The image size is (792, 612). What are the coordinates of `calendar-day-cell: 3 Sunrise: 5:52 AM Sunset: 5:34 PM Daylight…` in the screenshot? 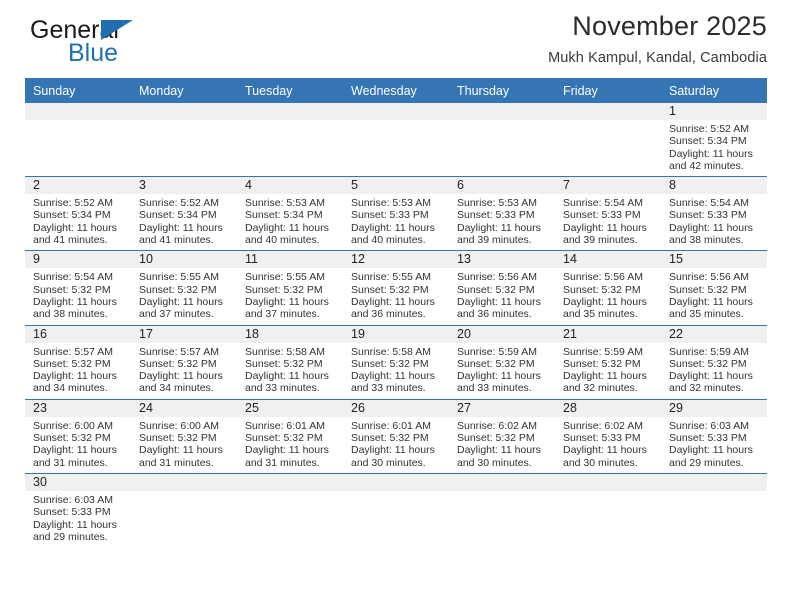 It's located at (184, 214).